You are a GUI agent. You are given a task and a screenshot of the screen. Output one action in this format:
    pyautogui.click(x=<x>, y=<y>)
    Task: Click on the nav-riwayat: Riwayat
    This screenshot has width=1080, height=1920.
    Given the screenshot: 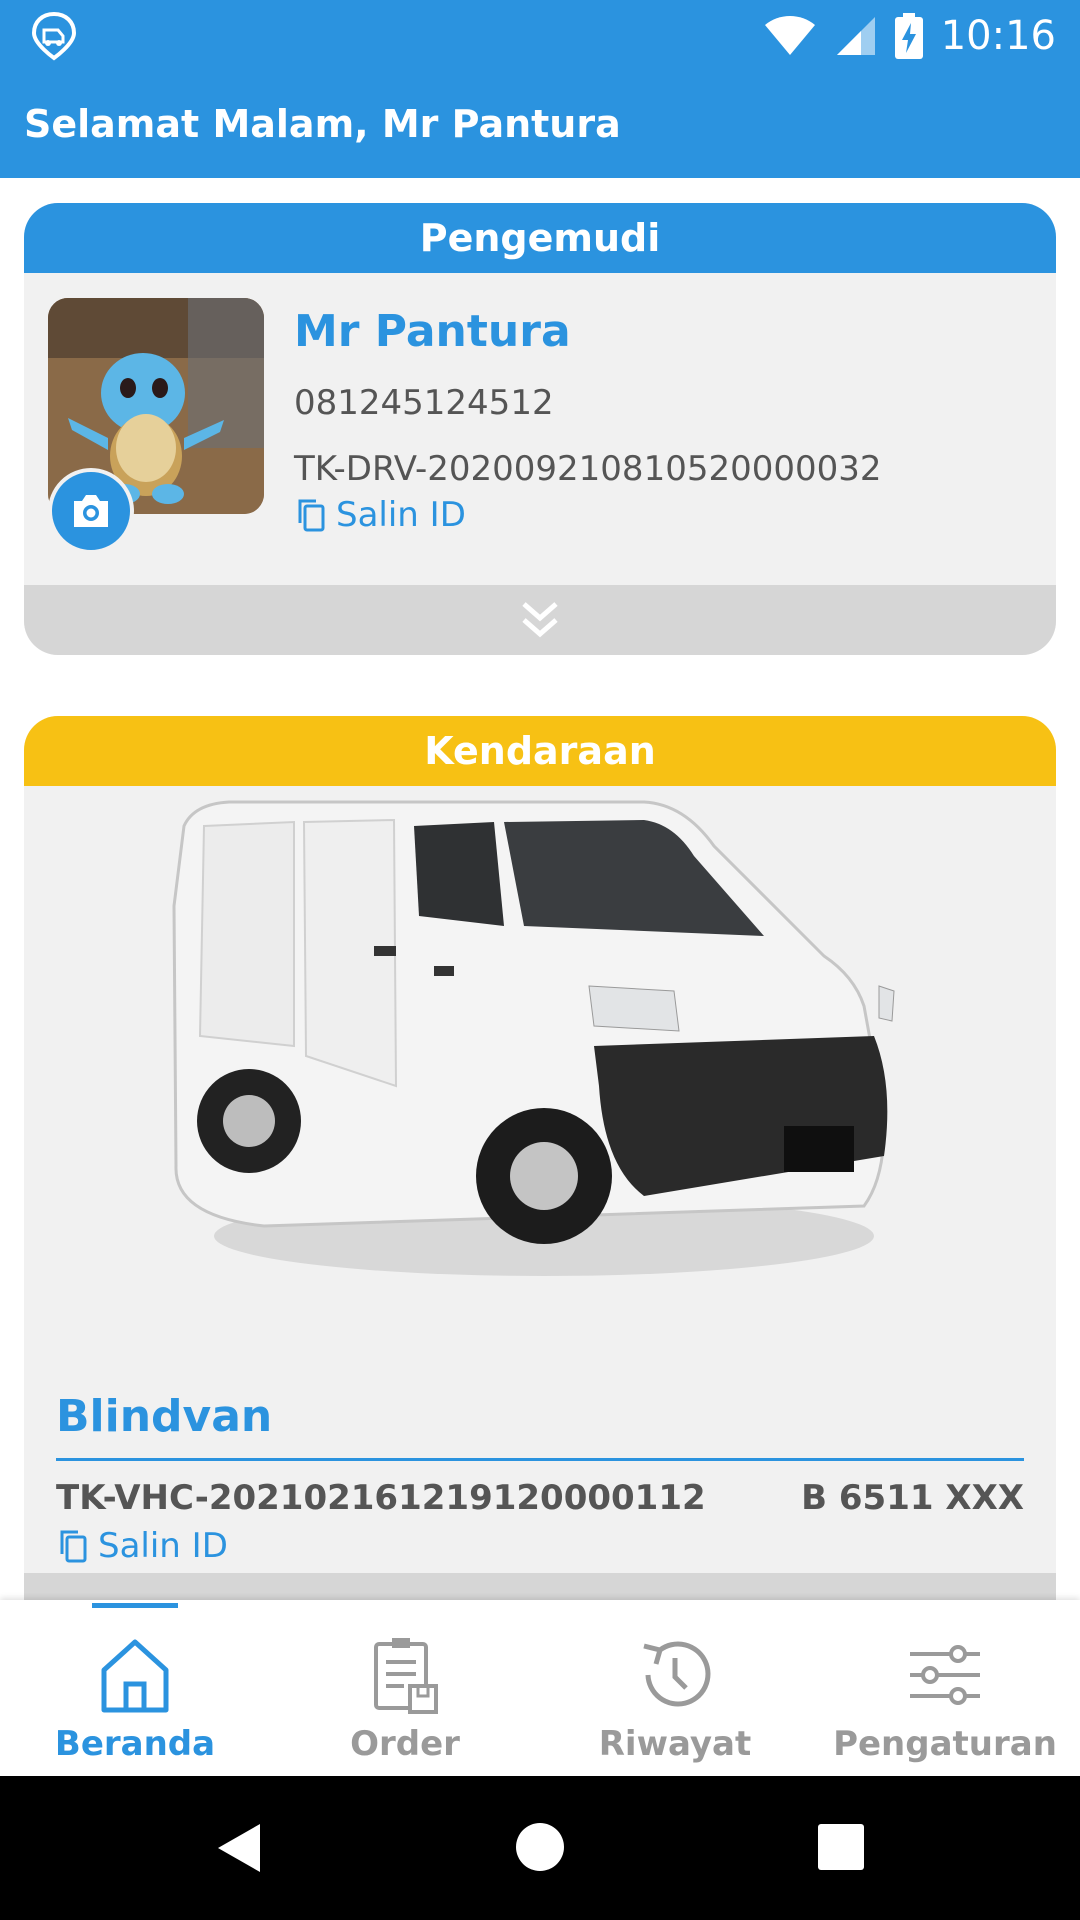 What is the action you would take?
    pyautogui.click(x=675, y=1688)
    